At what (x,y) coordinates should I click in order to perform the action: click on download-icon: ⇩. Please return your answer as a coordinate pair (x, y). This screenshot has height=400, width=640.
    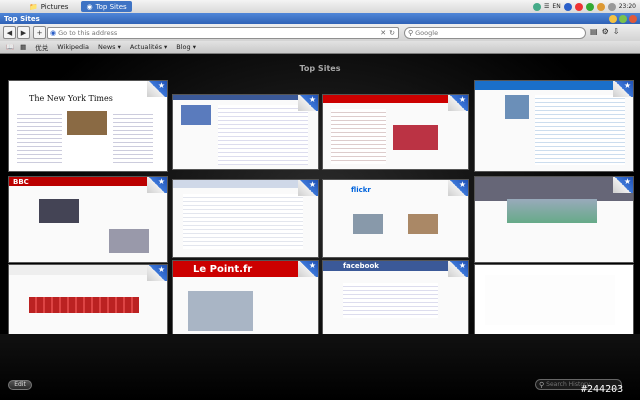
    Looking at the image, I should click on (616, 31).